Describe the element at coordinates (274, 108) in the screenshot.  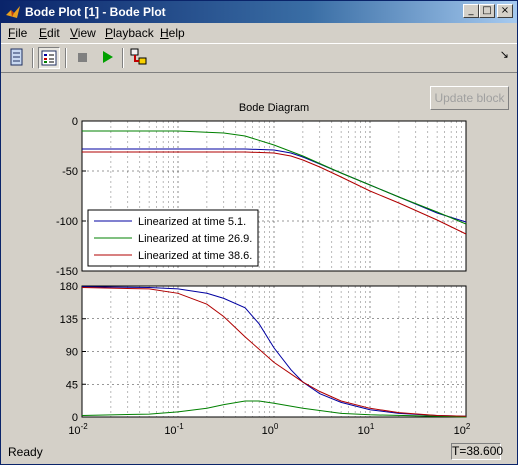
I see `chart-title: Bode Diagram` at that location.